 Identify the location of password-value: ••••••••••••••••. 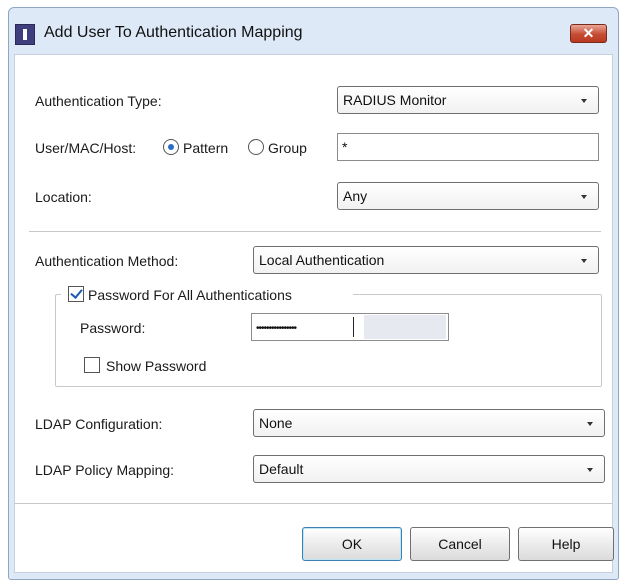
(276, 328).